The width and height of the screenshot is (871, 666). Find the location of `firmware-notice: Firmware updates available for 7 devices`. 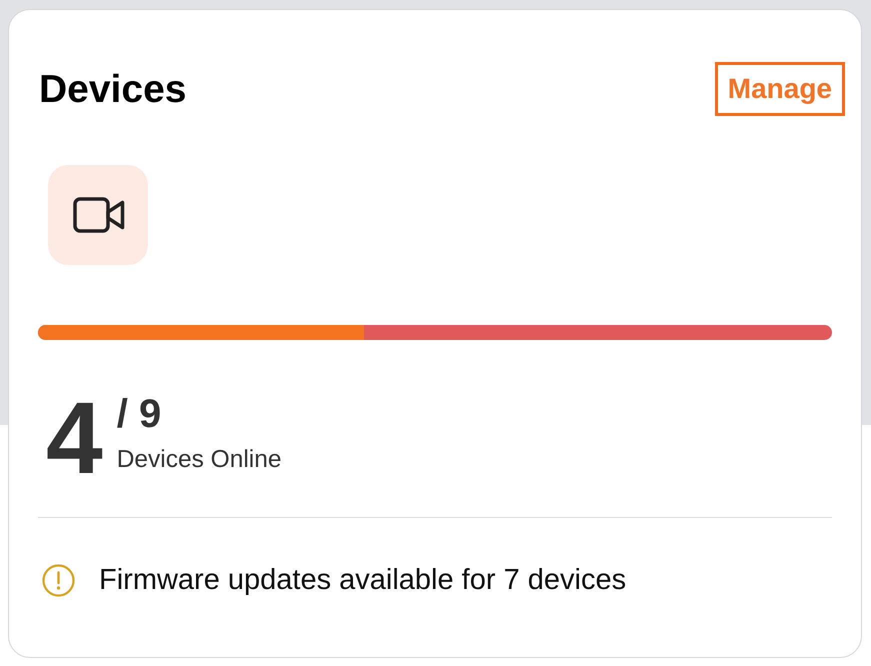

firmware-notice: Firmware updates available for 7 devices is located at coordinates (362, 580).